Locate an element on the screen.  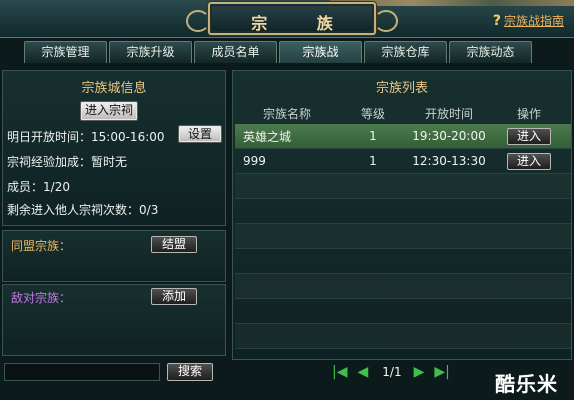
remaining-entries-value: 0/3 is located at coordinates (149, 210).